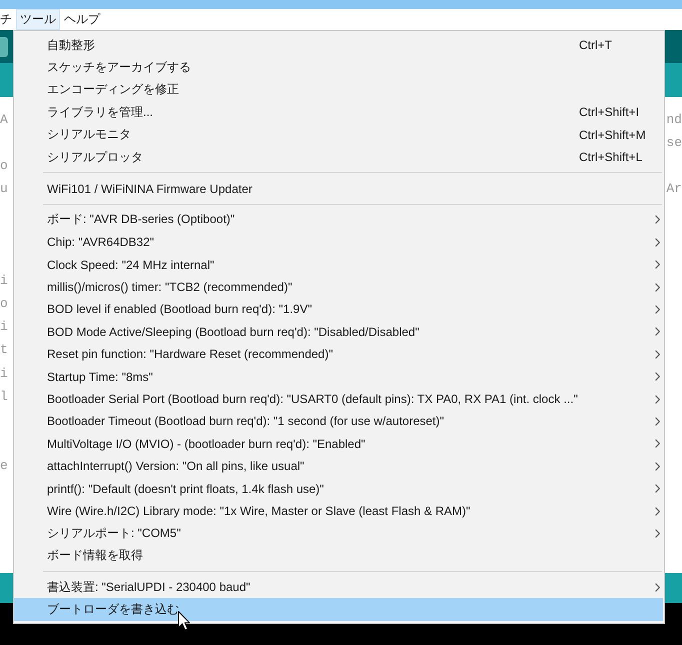  Describe the element at coordinates (338, 265) in the screenshot. I see `menu-item: Clock Speed: "24 MHz internal"` at that location.